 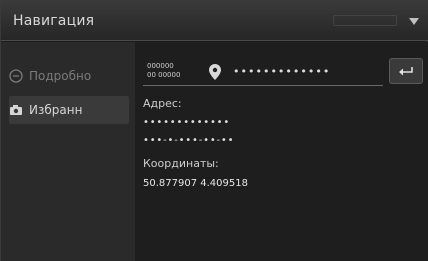 I want to click on postal-code: 000000 00 00000, so click(x=175, y=72).